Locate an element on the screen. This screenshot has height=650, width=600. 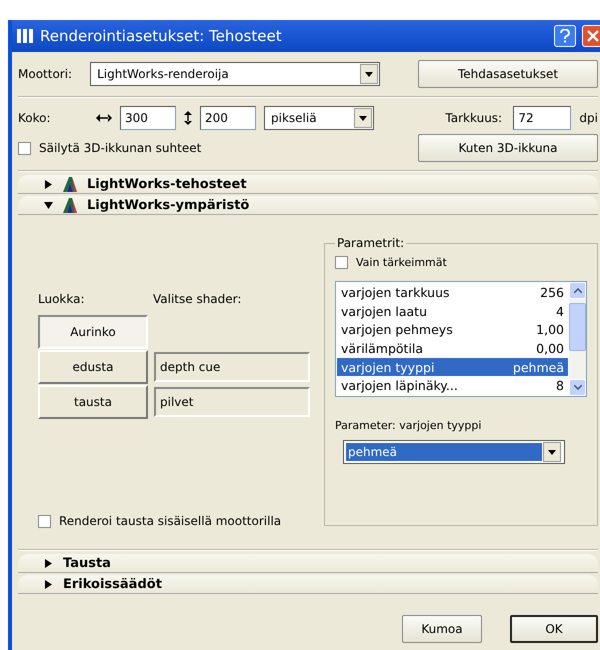
section-header: LightWorks-ympäristö is located at coordinates (308, 205).